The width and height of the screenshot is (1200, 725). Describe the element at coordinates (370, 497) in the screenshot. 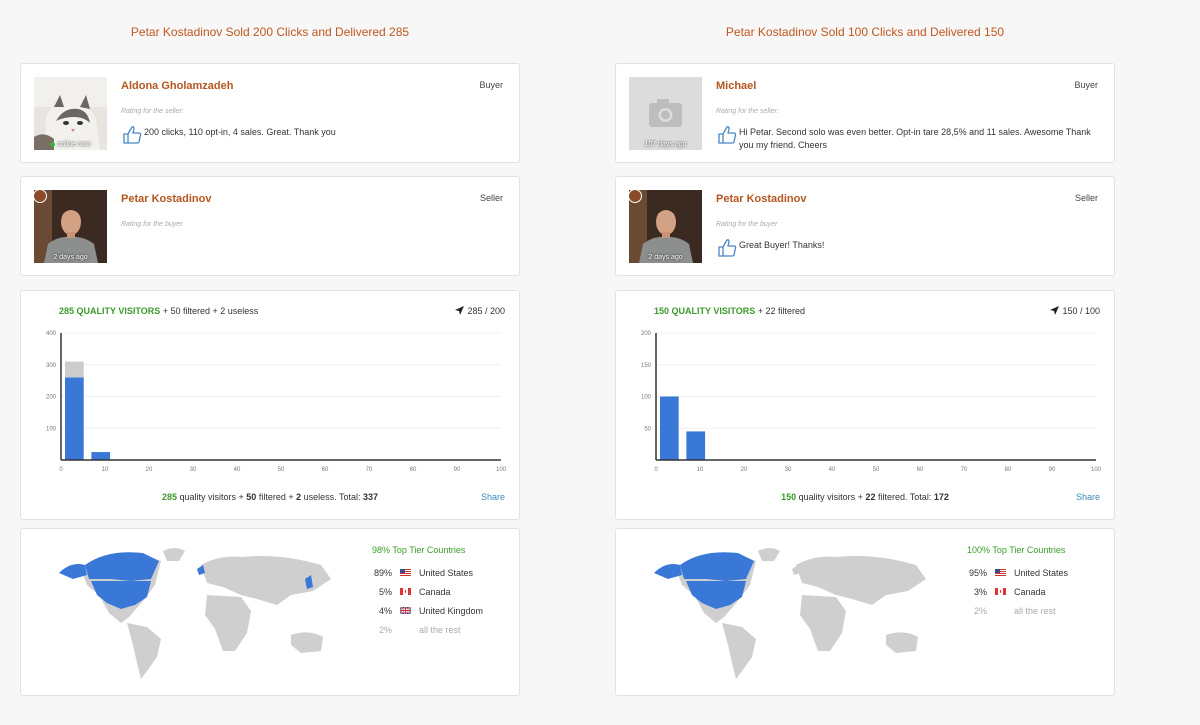

I see `total-count: 337` at that location.